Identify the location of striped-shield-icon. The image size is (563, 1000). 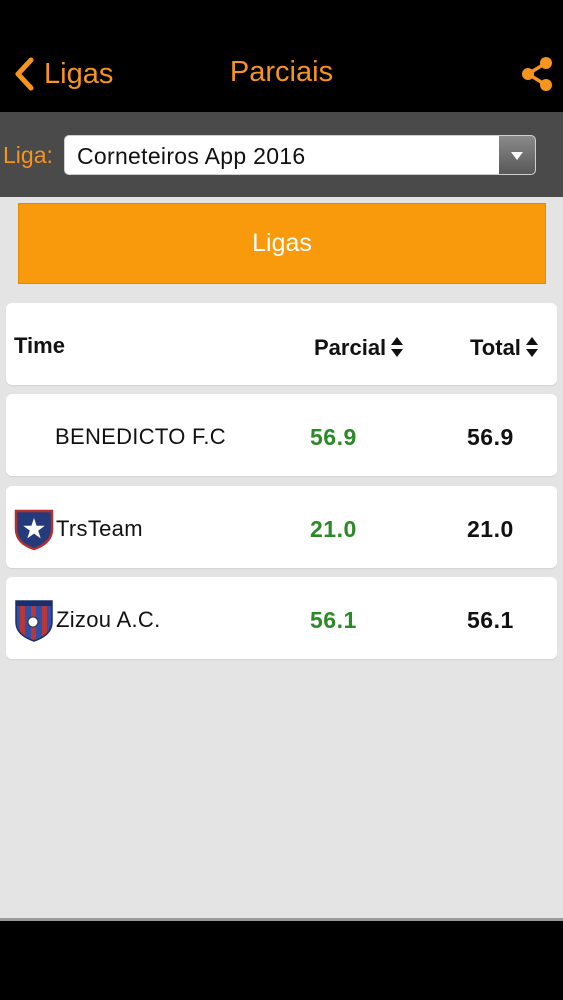
(34, 621).